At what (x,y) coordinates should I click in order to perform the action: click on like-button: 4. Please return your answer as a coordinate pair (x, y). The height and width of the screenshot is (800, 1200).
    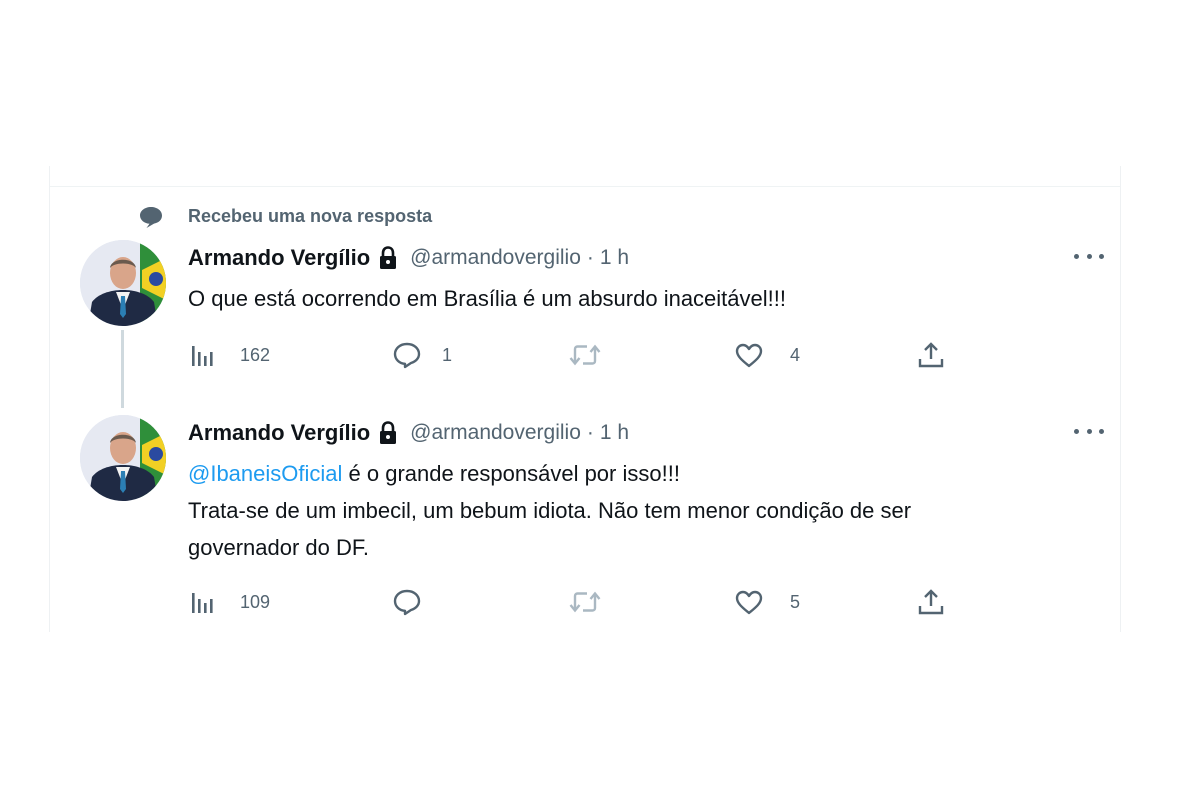
    Looking at the image, I should click on (767, 355).